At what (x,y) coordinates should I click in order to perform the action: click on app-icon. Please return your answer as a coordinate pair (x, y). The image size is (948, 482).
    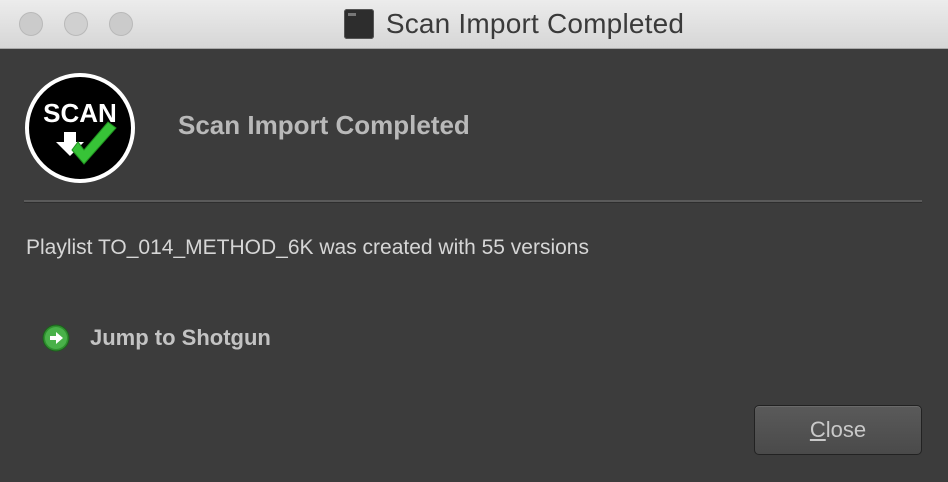
    Looking at the image, I should click on (358, 24).